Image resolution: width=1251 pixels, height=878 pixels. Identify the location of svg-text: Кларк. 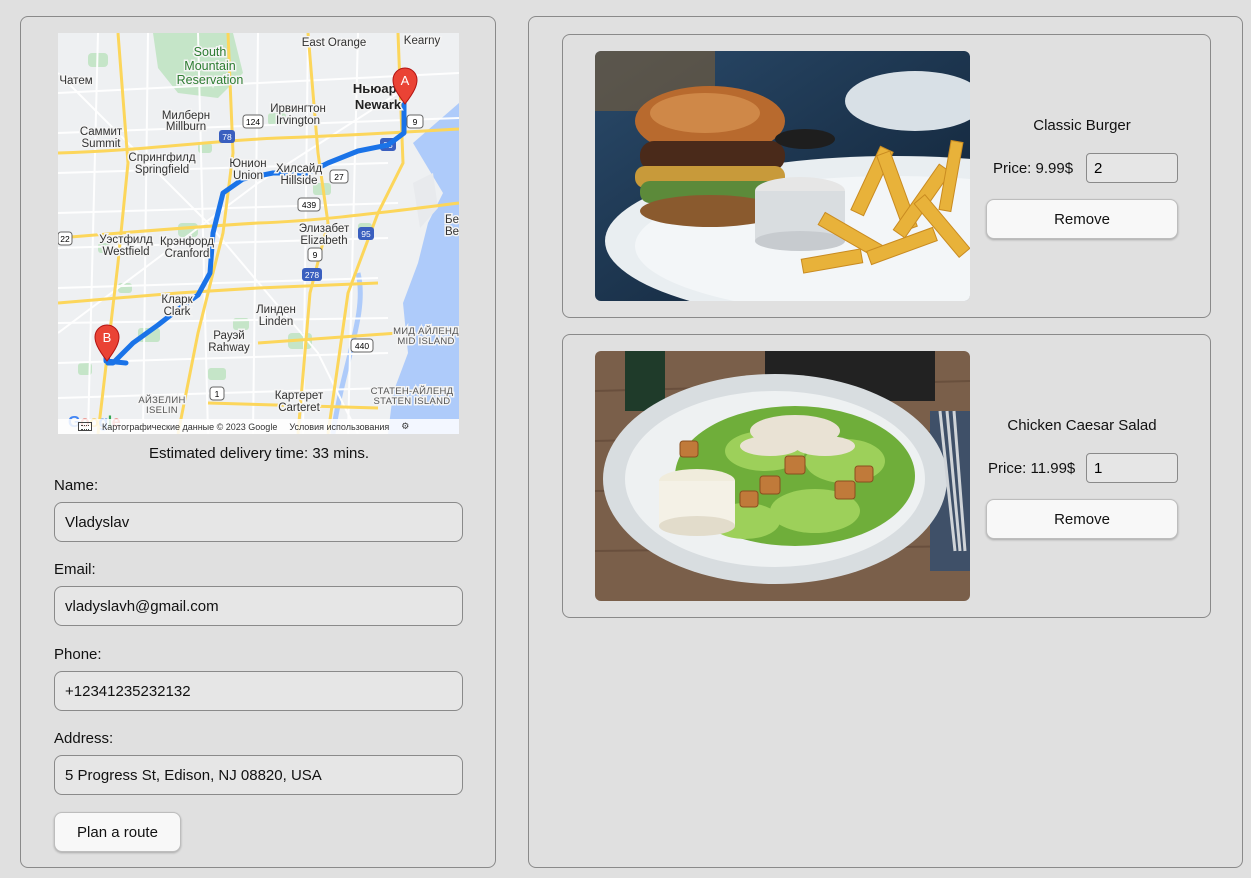
(177, 300).